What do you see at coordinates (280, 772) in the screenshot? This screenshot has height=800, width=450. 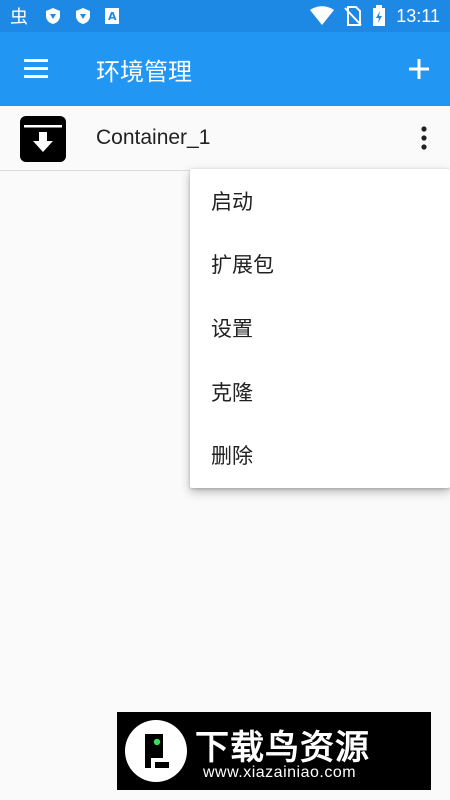 I see `watermark-url: www.xiazainiao.com` at bounding box center [280, 772].